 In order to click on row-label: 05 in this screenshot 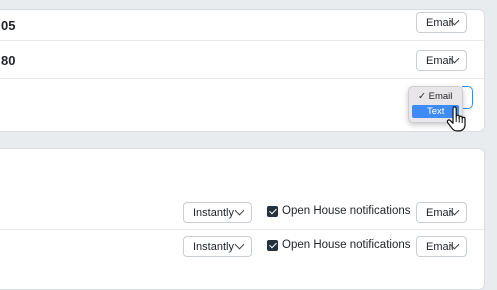, I will do `click(8, 25)`.